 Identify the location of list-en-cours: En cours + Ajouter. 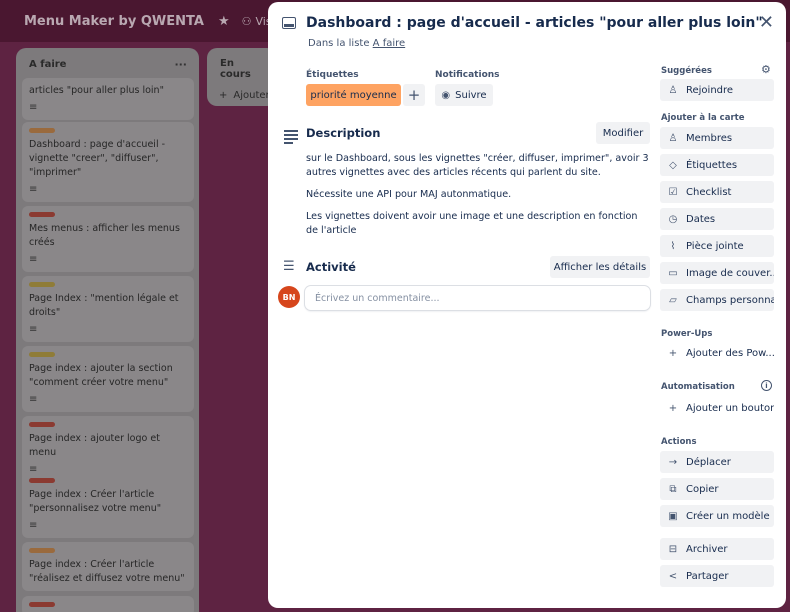
(242, 77).